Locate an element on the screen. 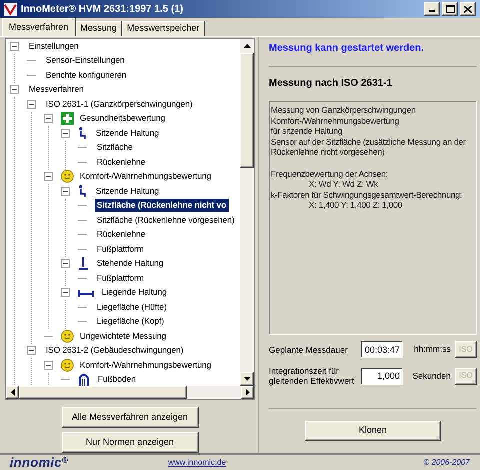  close-button is located at coordinates (468, 9).